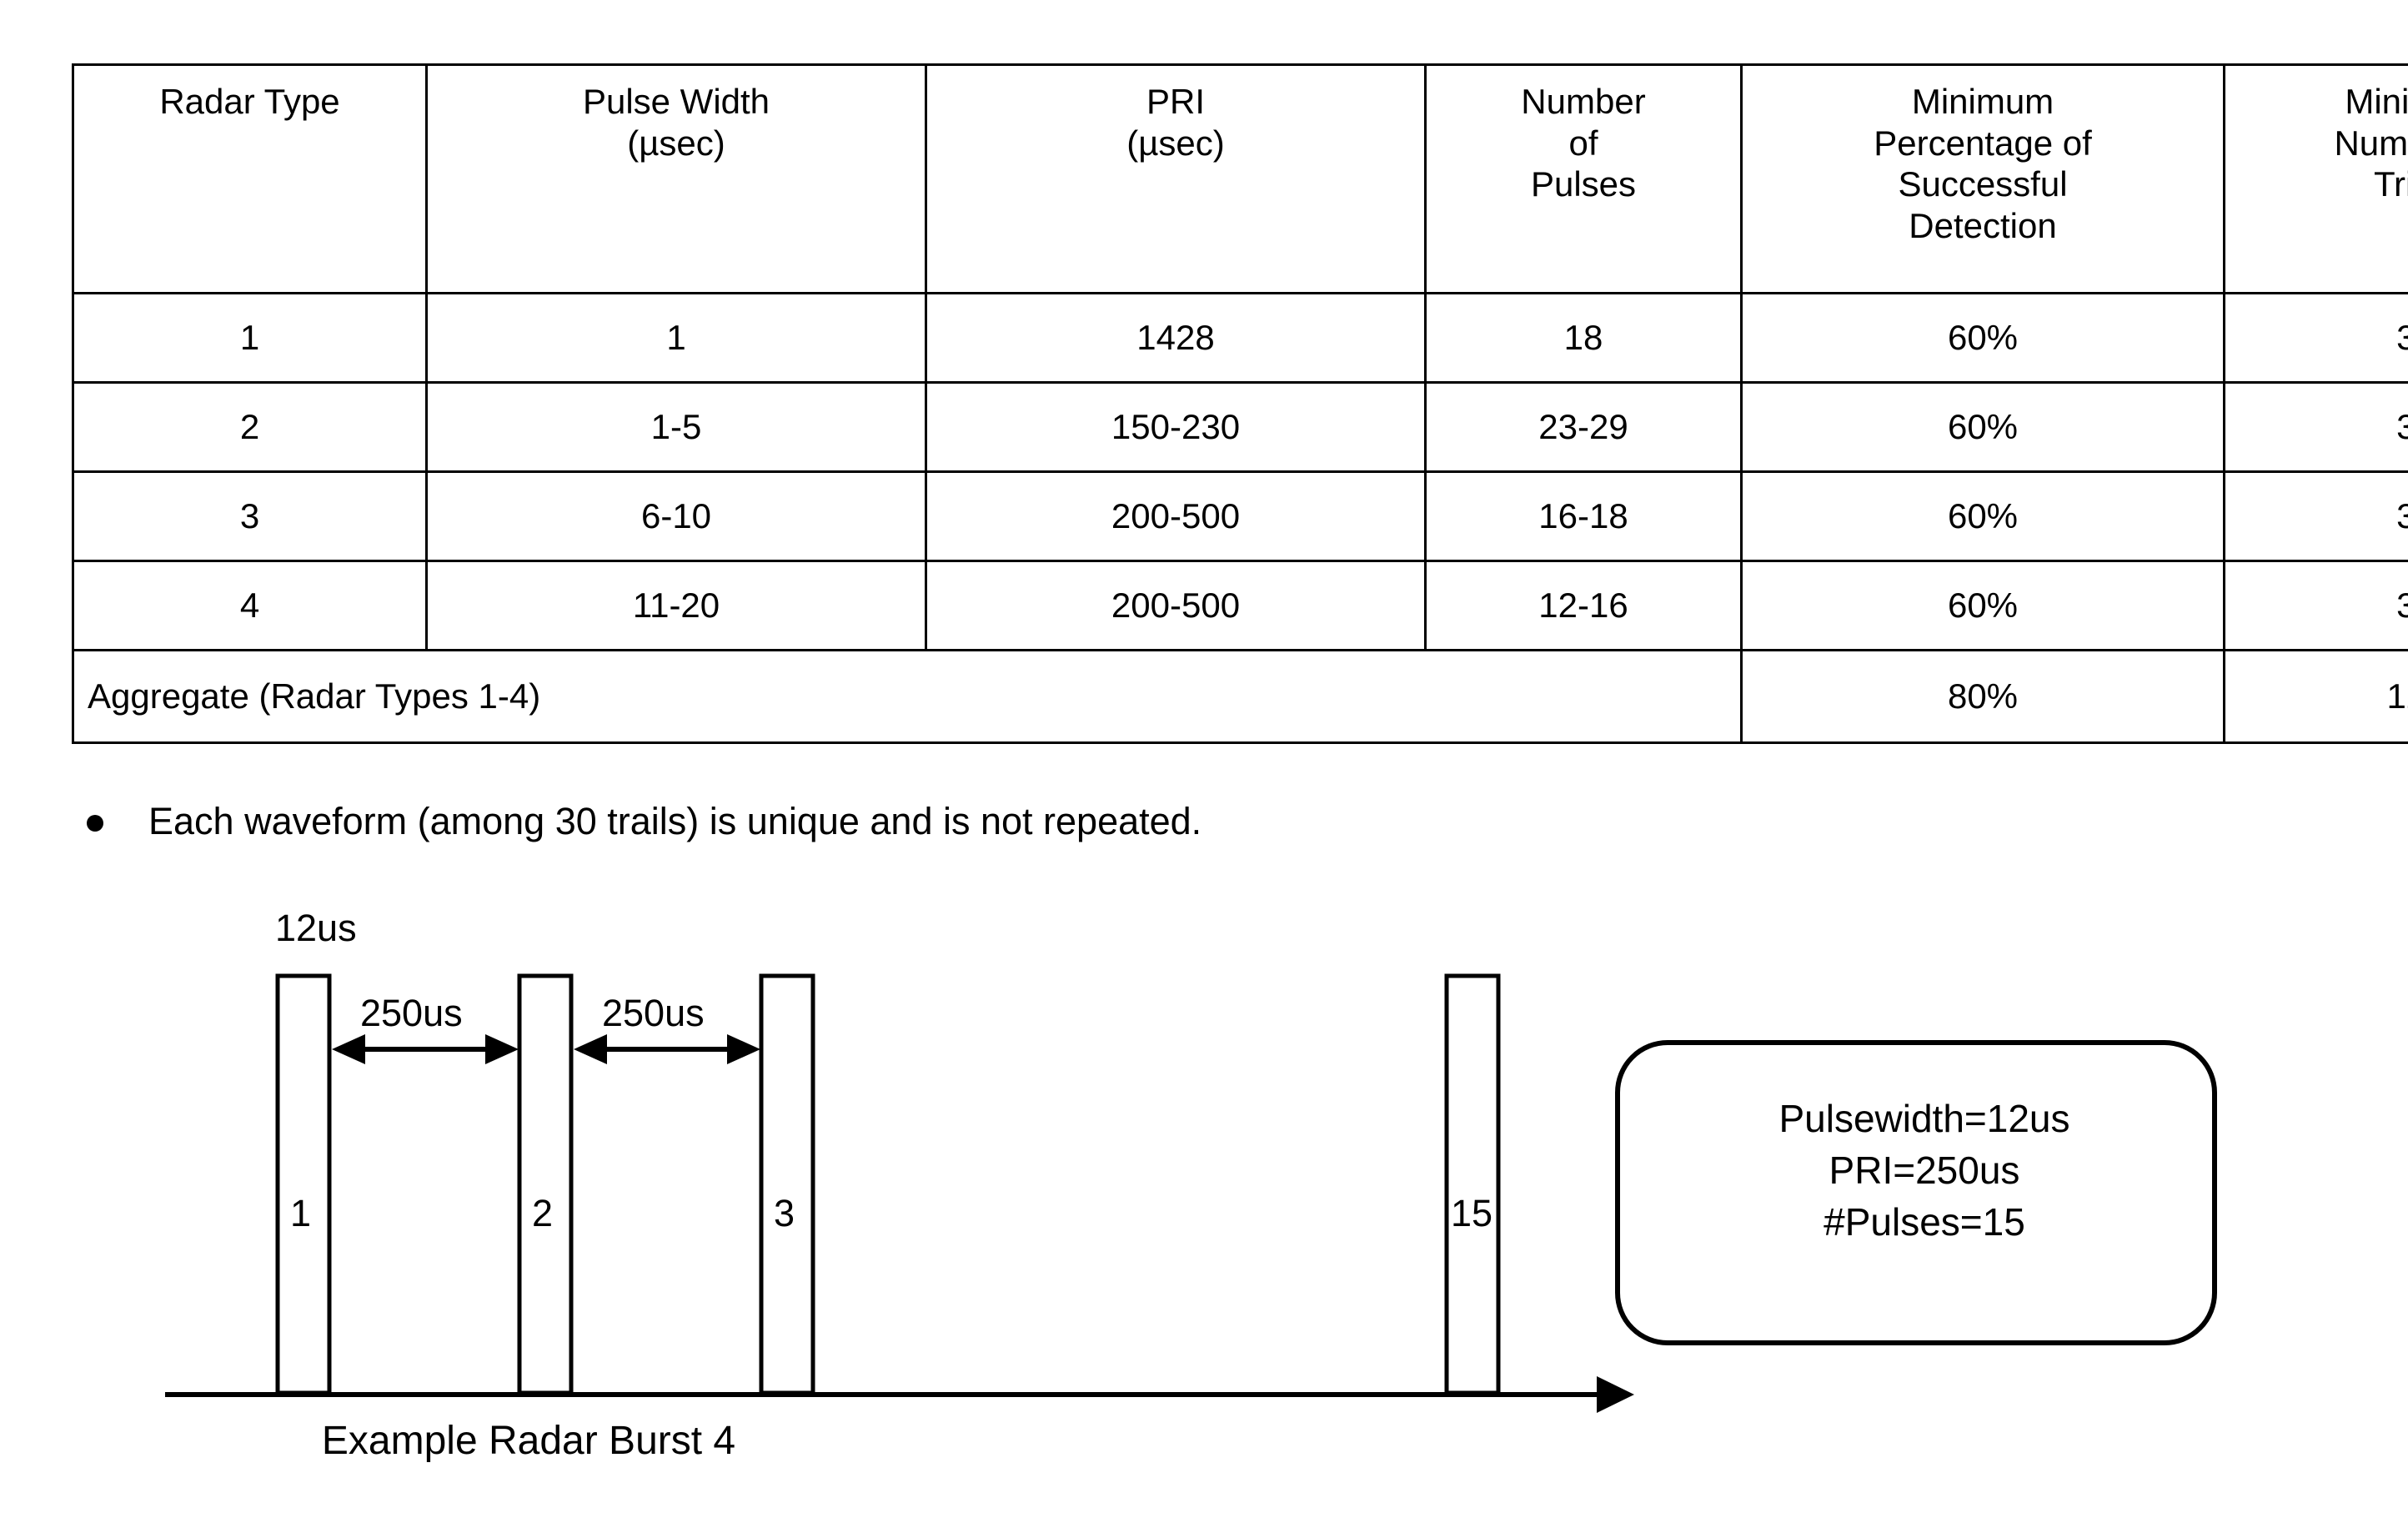 Image resolution: width=2408 pixels, height=1513 pixels. Describe the element at coordinates (1583, 143) in the screenshot. I see `header-line: of` at that location.